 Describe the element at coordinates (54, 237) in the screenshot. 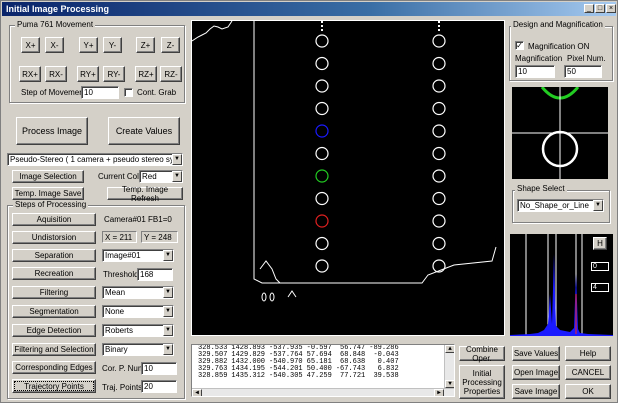

I see `undistorsion-button: Undistorsion` at that location.